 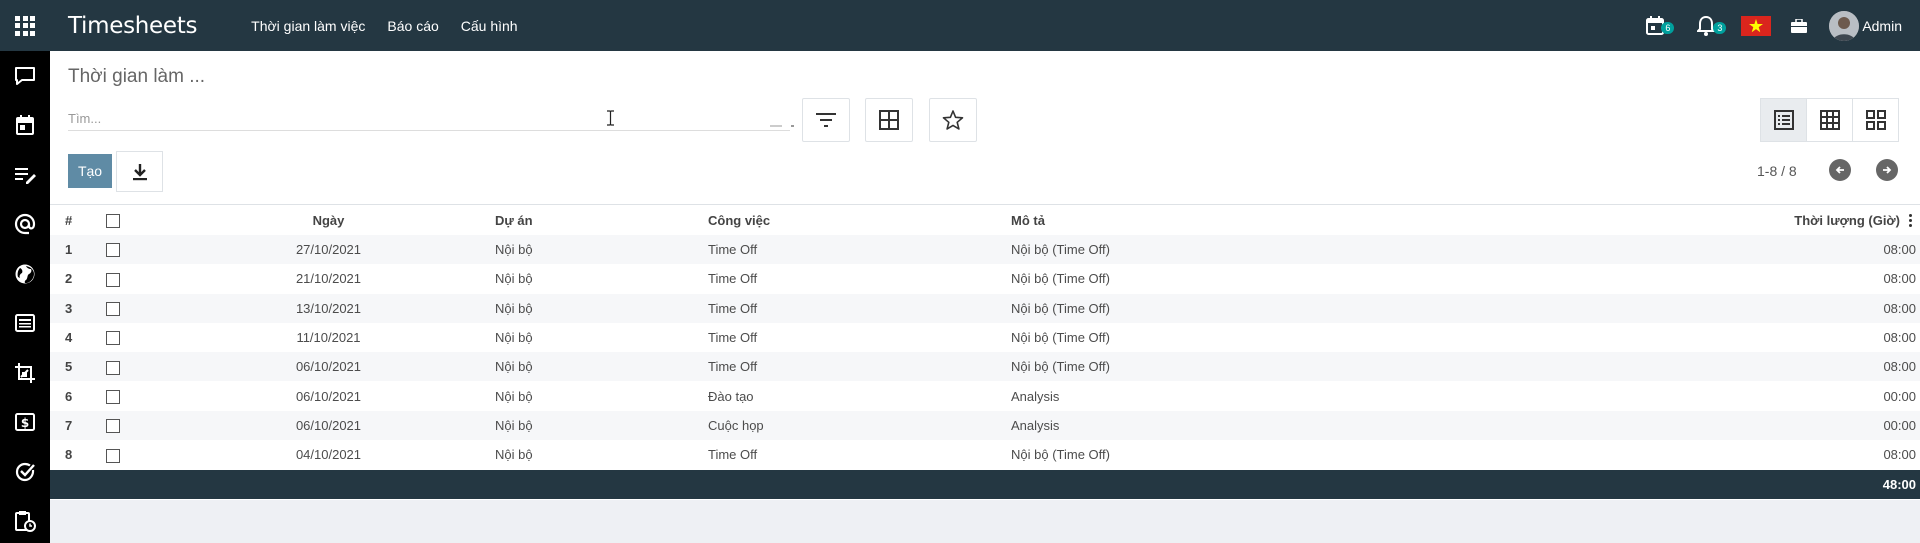 I want to click on select-all-checkbox, so click(x=113, y=220).